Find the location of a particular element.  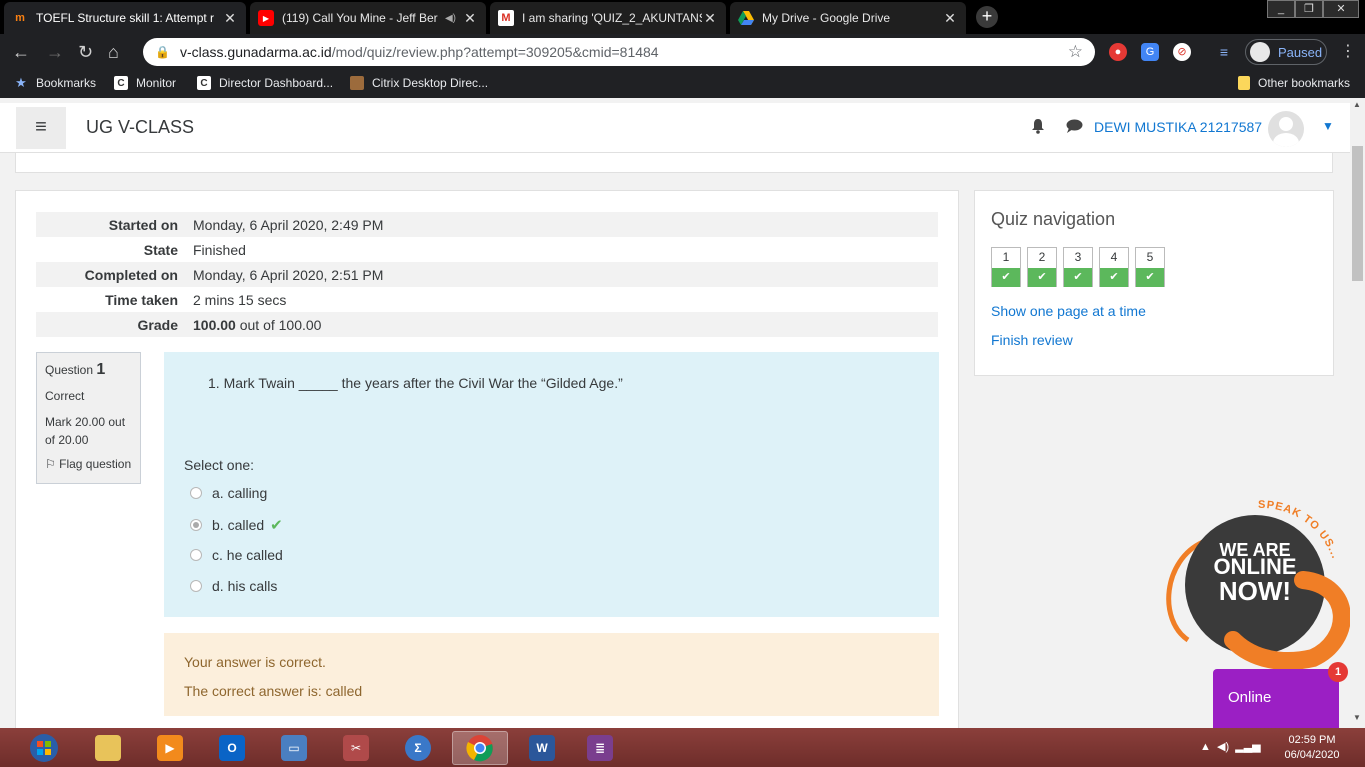

clock-time: 02:59 PM is located at coordinates (1312, 740).